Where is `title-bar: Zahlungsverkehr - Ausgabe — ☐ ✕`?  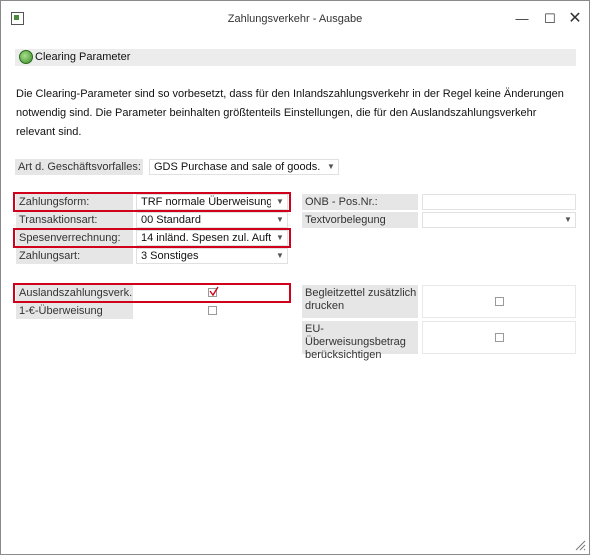
title-bar: Zahlungsverkehr - Ausgabe — ☐ ✕ is located at coordinates (295, 19).